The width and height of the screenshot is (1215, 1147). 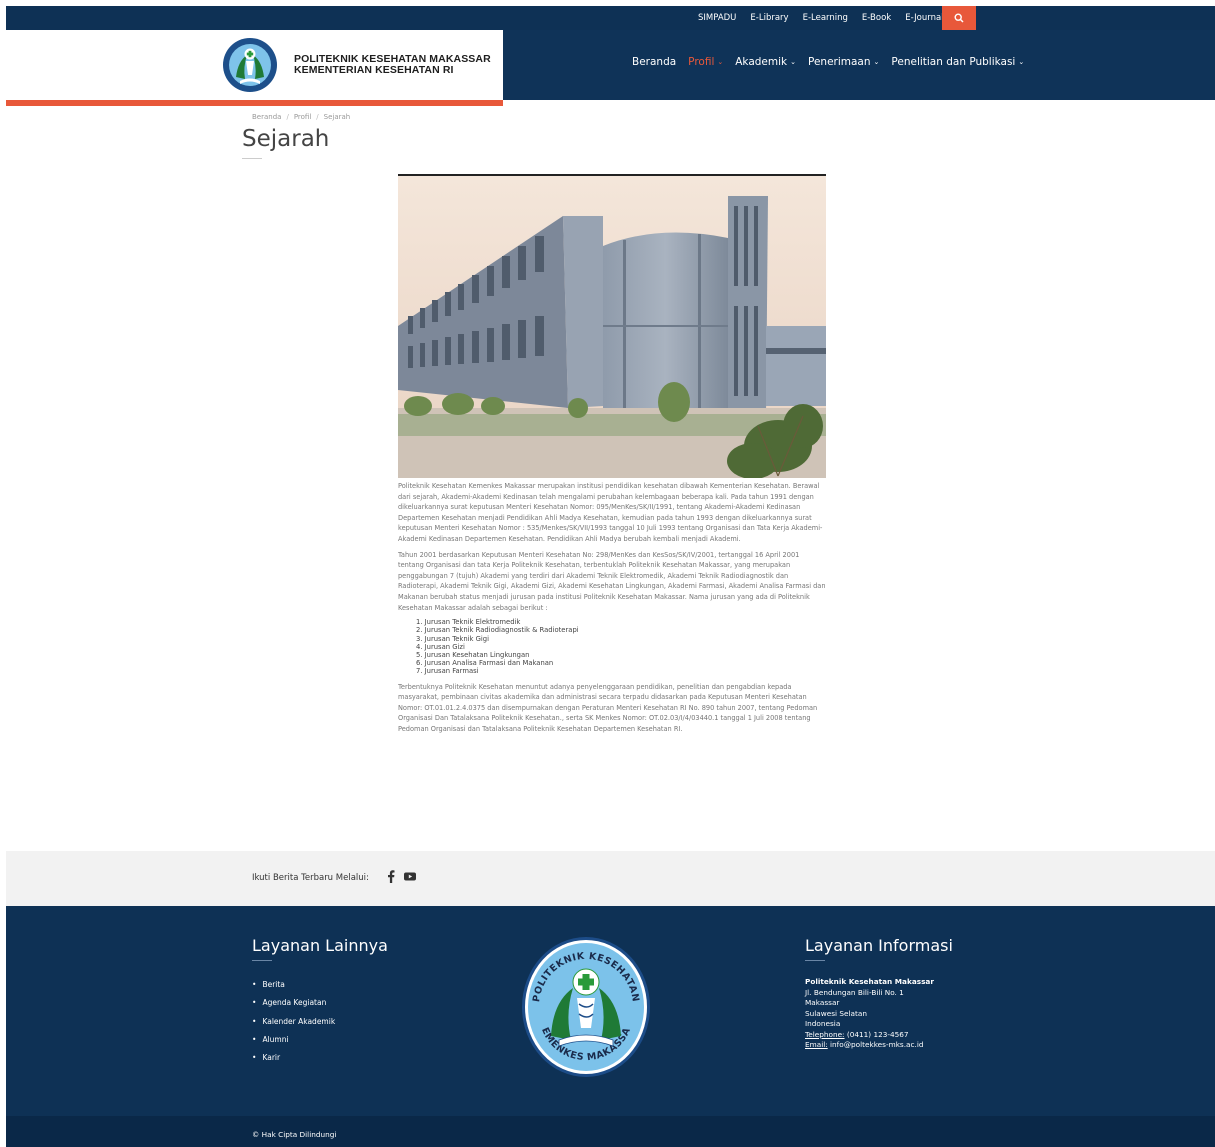 What do you see at coordinates (879, 945) in the screenshot?
I see `info-title: Layanan Informasi` at bounding box center [879, 945].